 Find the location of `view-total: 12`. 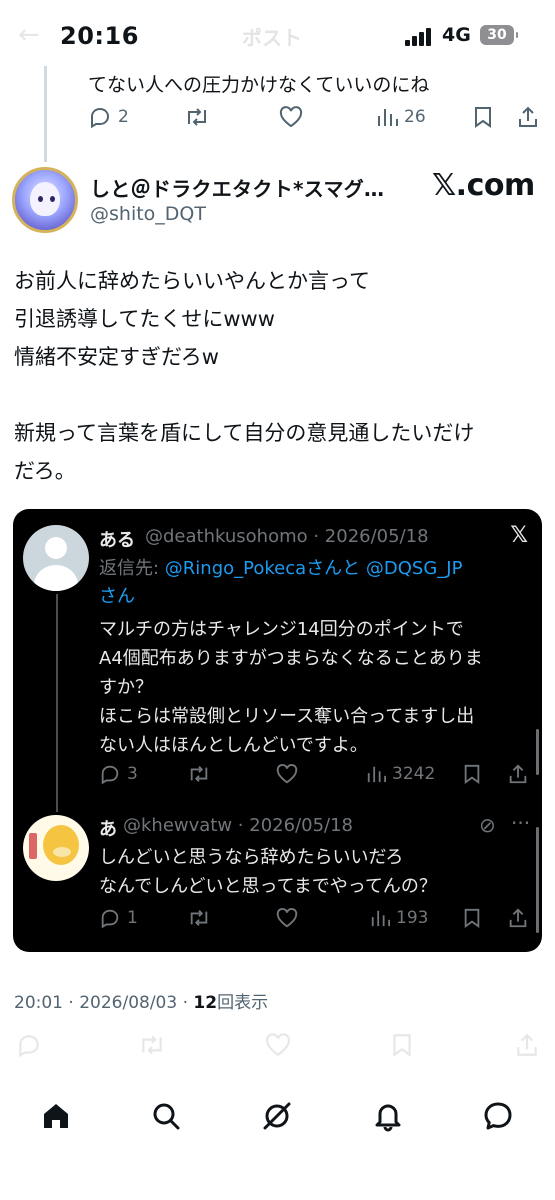

view-total: 12 is located at coordinates (205, 1003).